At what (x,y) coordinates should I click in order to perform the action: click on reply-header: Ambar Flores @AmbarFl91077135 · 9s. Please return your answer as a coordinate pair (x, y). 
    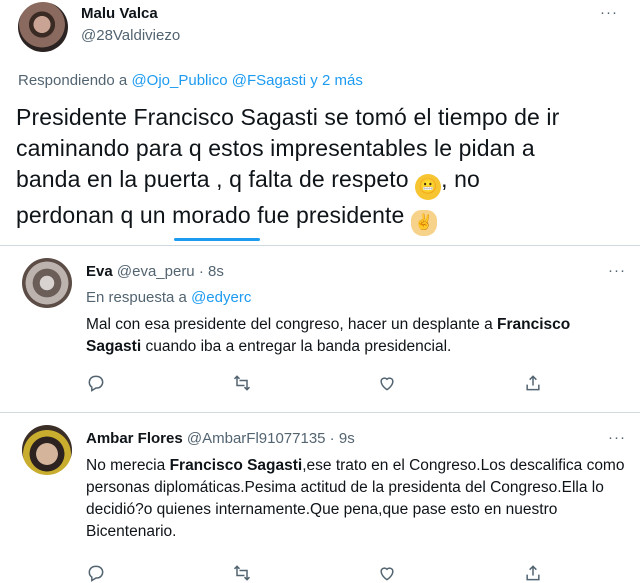
    Looking at the image, I should click on (220, 438).